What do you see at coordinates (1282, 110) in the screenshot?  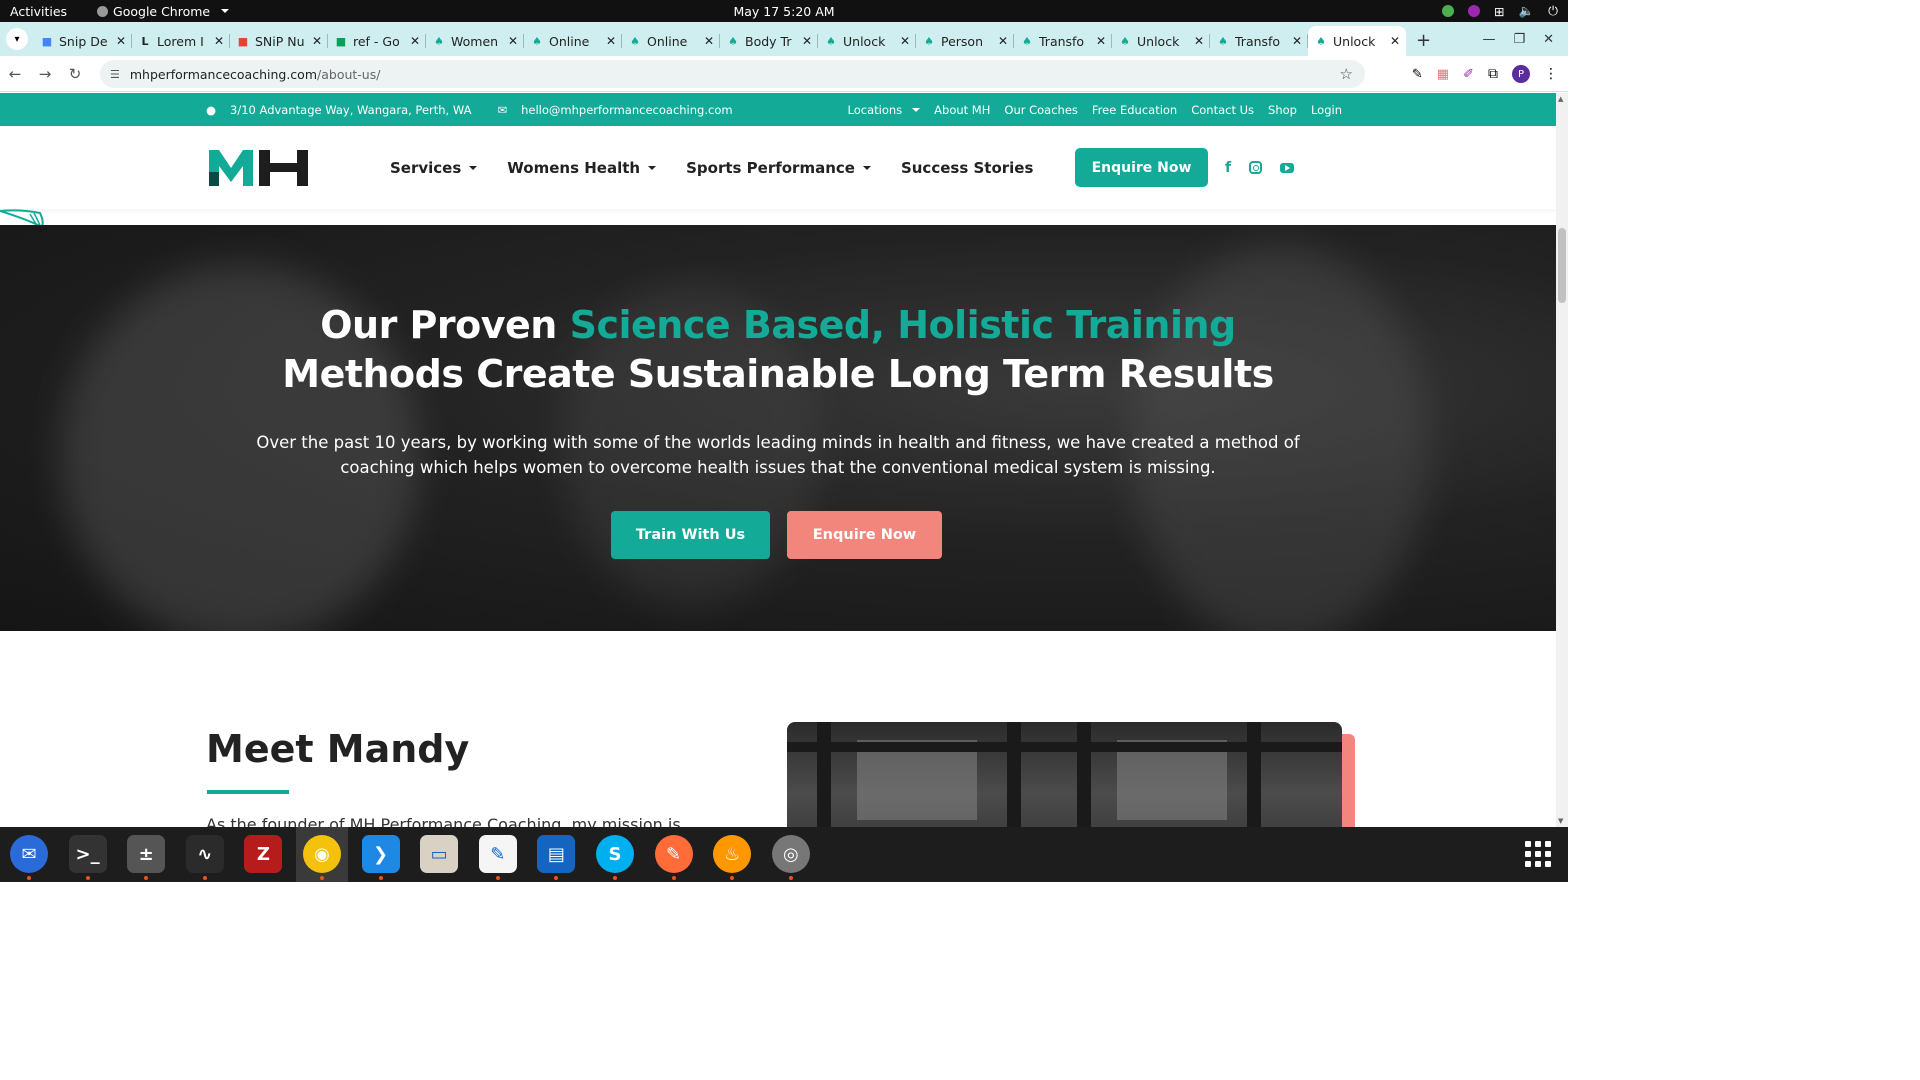 I see `utility-link-shop: Shop` at bounding box center [1282, 110].